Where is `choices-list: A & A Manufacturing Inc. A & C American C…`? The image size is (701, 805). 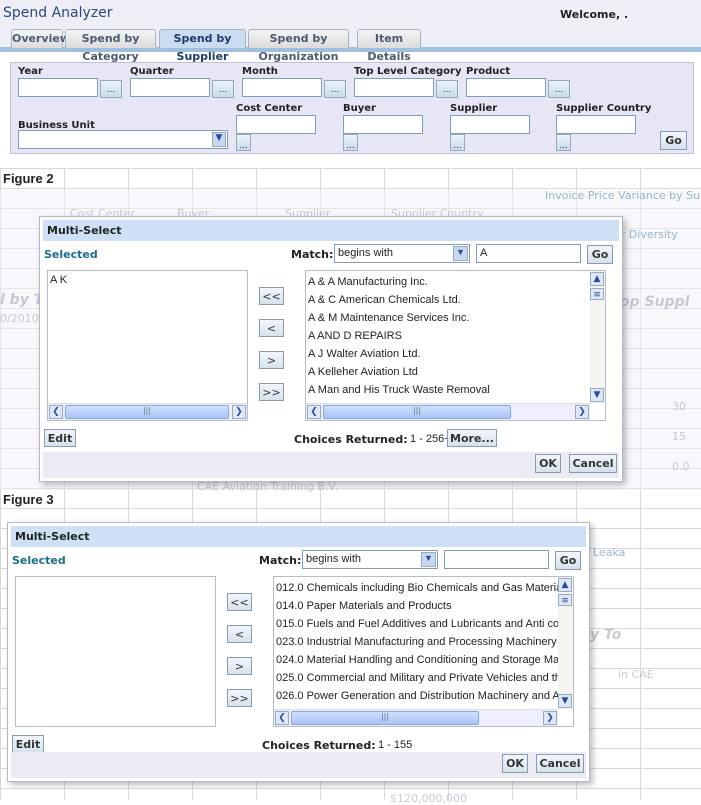 choices-list: A & A Manufacturing Inc. A & C American C… is located at coordinates (455, 345).